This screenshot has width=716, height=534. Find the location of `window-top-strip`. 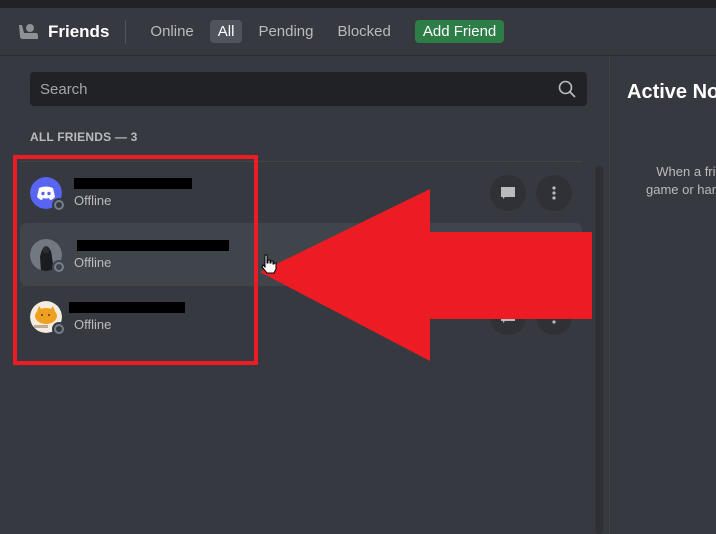

window-top-strip is located at coordinates (358, 4).